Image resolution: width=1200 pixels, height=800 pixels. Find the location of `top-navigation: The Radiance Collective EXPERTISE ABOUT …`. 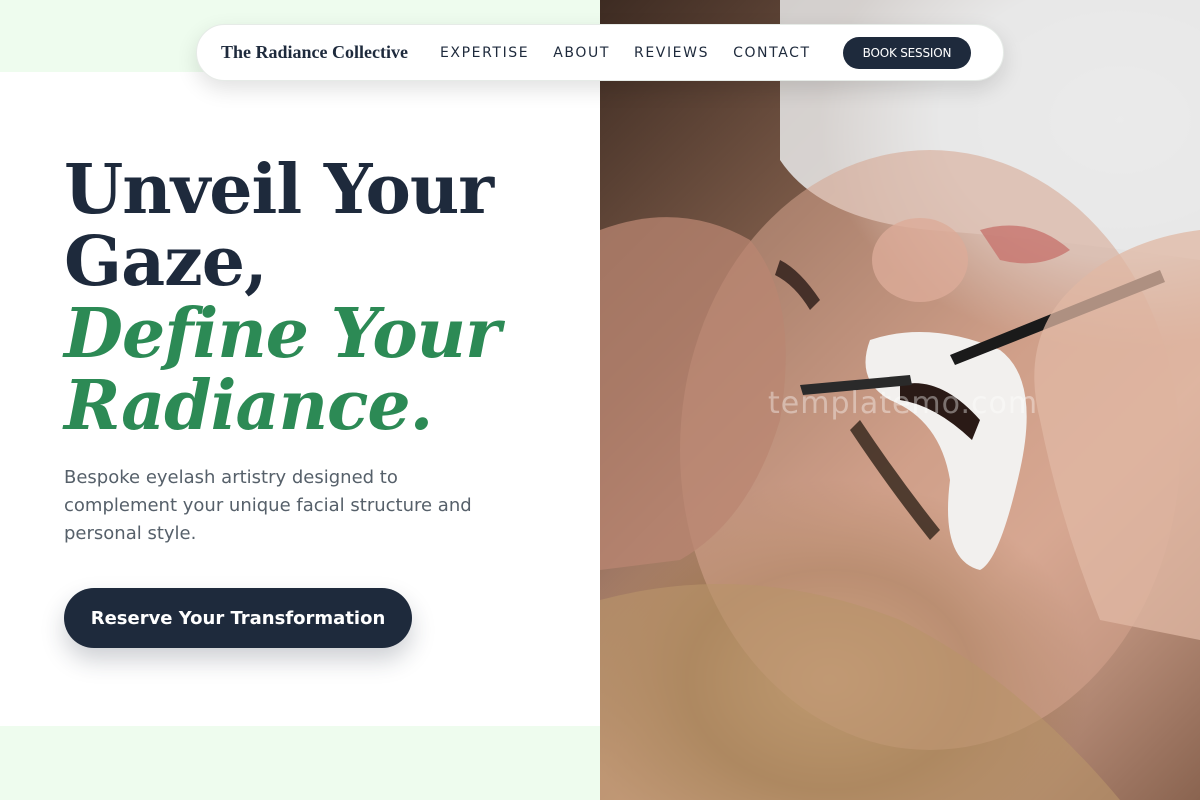

top-navigation: The Radiance Collective EXPERTISE ABOUT … is located at coordinates (600, 52).